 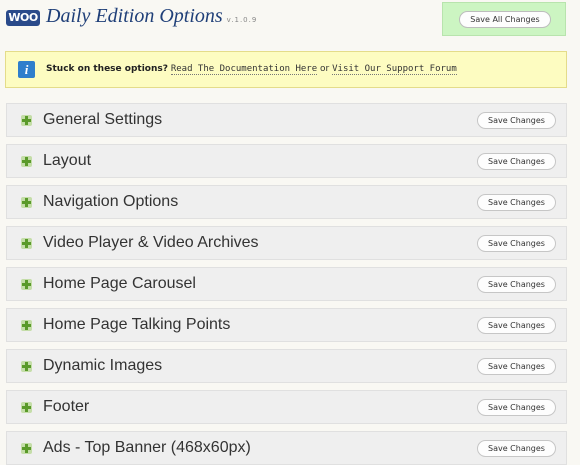 I want to click on section-general-settings: General Settings Save Changes, so click(x=286, y=120).